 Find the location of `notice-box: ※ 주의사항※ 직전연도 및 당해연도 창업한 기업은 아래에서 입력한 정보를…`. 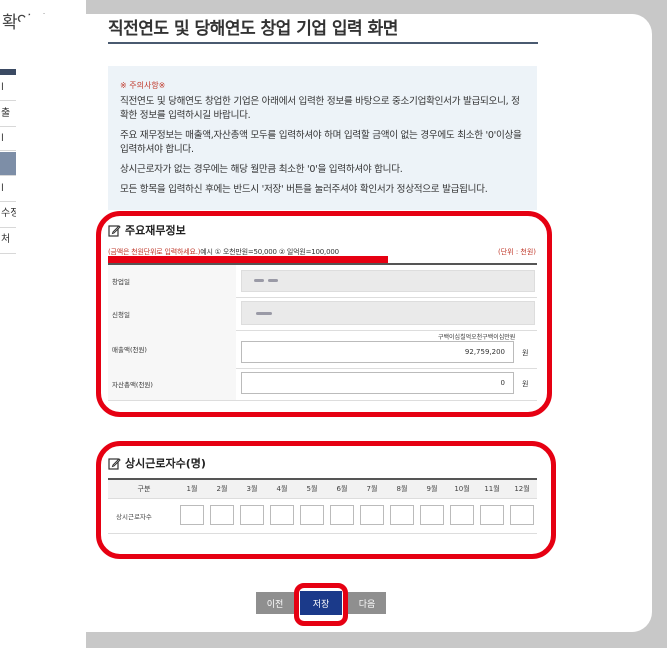

notice-box: ※ 주의사항※ 직전연도 및 당해연도 창업한 기업은 아래에서 입력한 정보를… is located at coordinates (322, 138).